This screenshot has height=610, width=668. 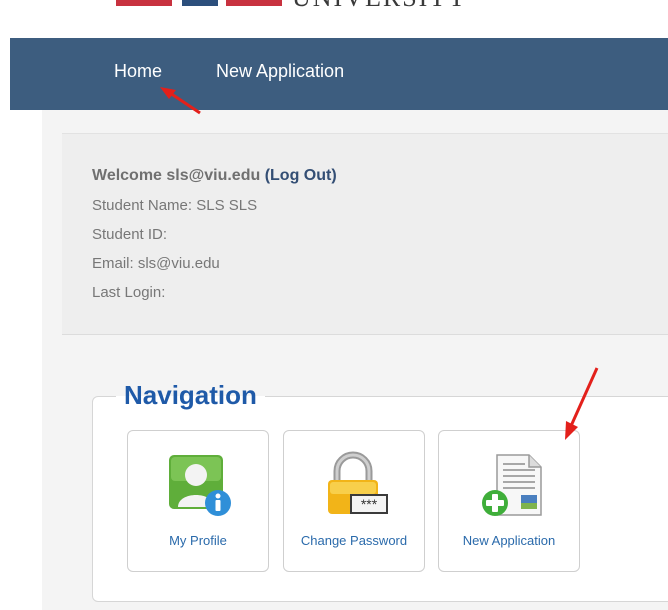 What do you see at coordinates (156, 263) in the screenshot?
I see `student-email: Email: sls@viu.edu` at bounding box center [156, 263].